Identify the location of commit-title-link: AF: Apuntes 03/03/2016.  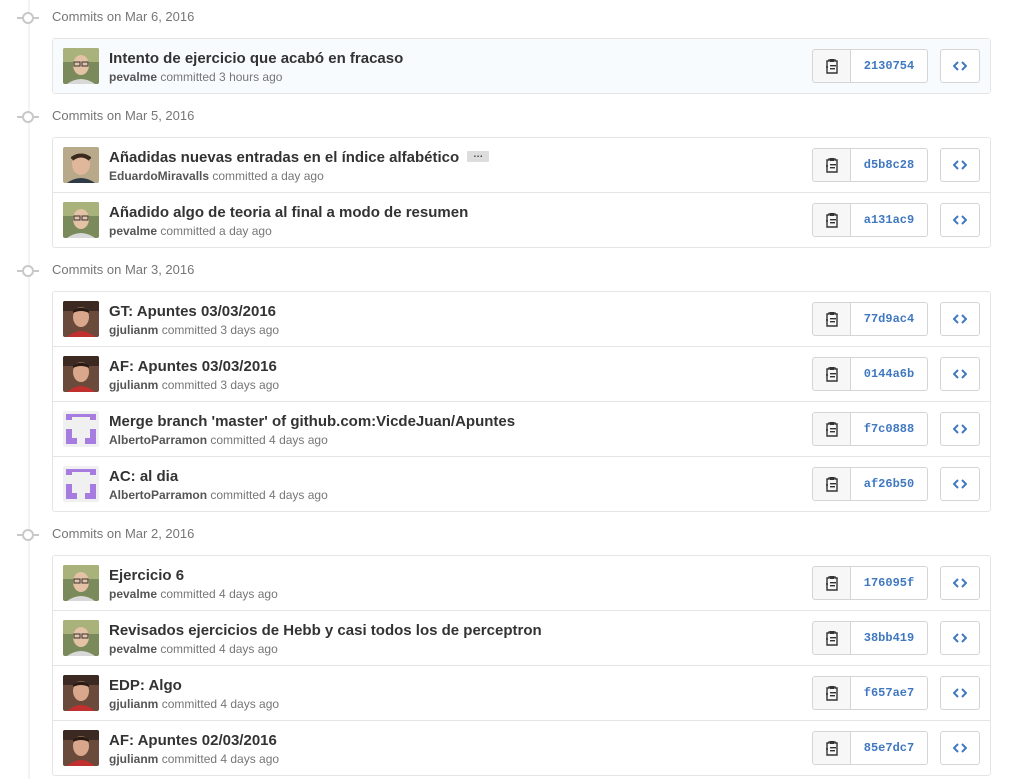
(193, 366).